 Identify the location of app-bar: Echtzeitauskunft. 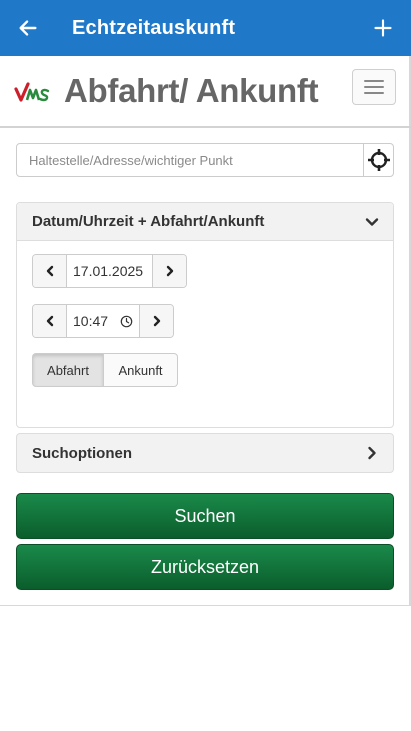
(205, 28).